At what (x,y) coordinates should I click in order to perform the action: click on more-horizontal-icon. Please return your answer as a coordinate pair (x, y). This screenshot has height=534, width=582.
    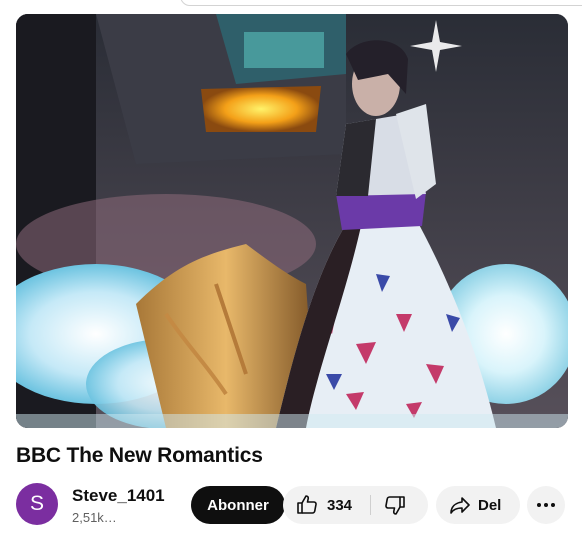
    Looking at the image, I should click on (546, 505).